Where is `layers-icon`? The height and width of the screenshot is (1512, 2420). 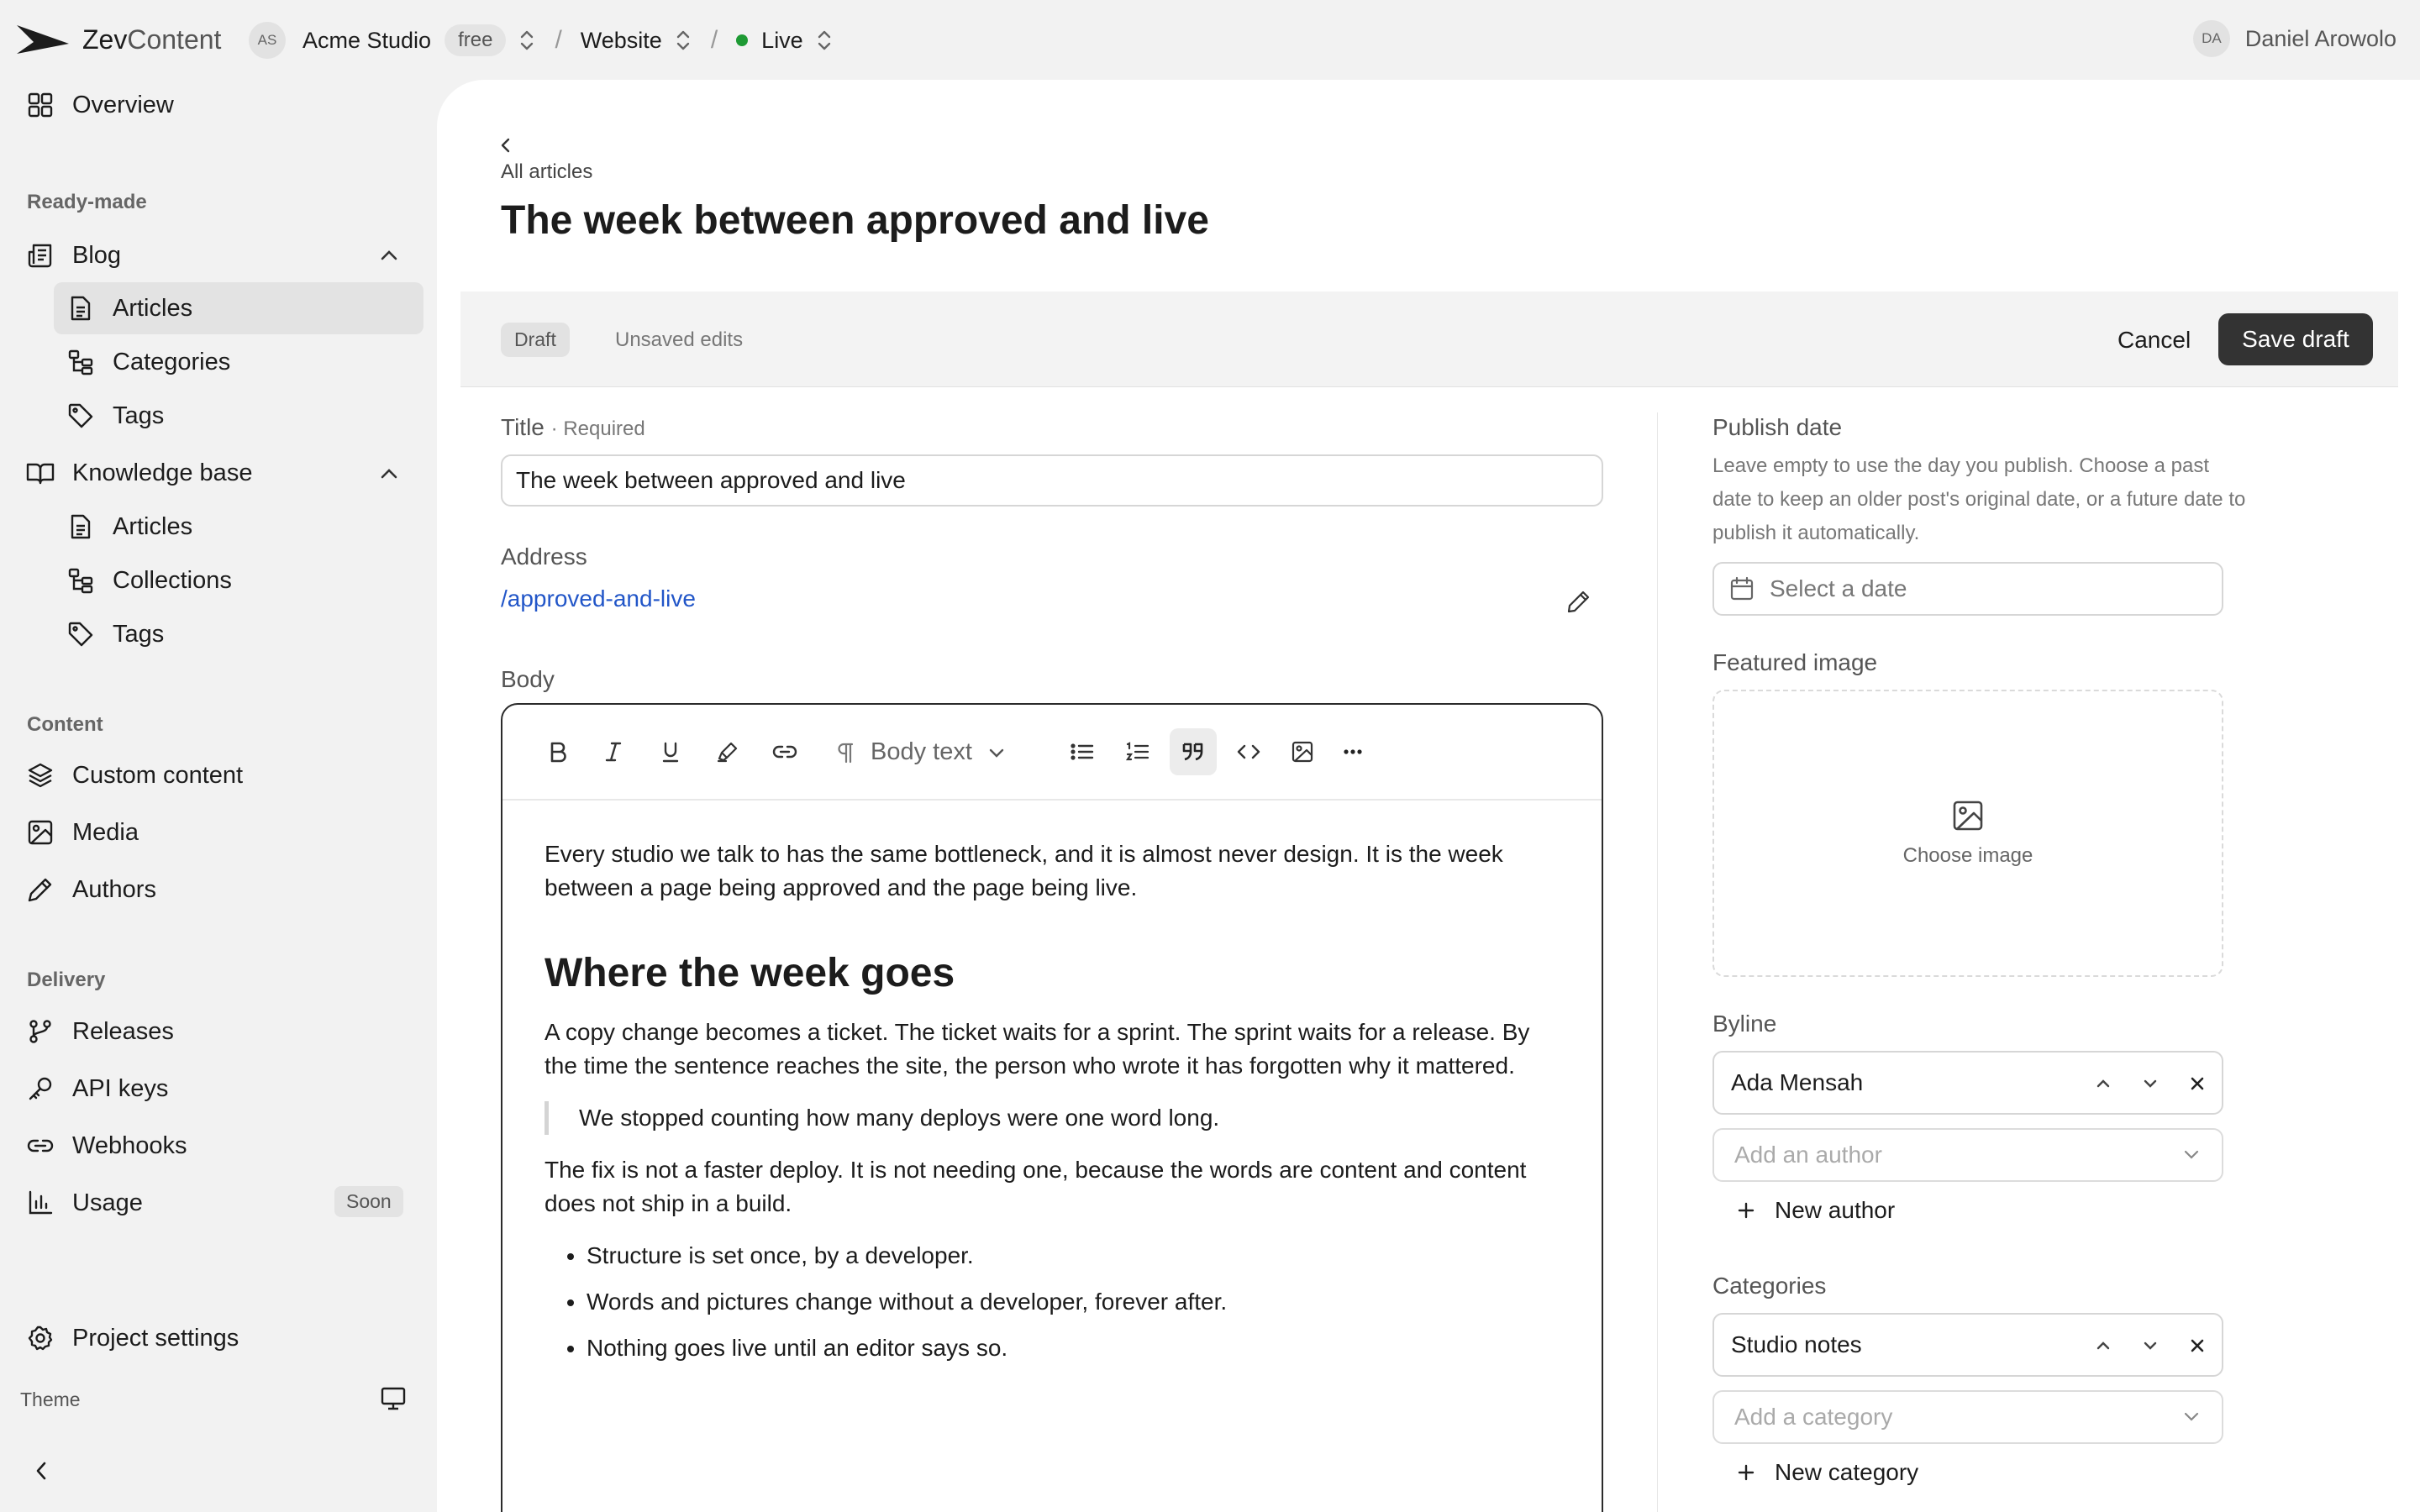
layers-icon is located at coordinates (40, 775).